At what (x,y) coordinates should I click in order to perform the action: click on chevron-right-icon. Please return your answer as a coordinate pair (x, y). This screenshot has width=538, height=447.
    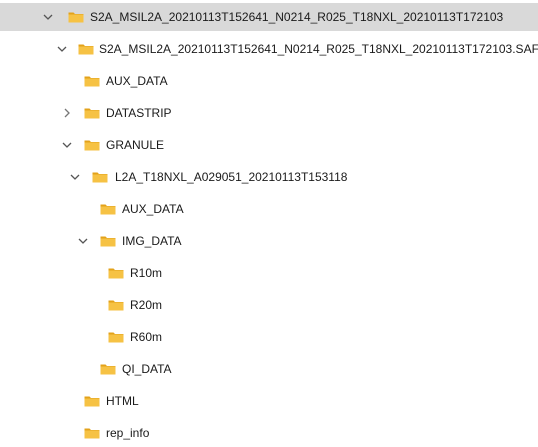
    Looking at the image, I should click on (67, 113).